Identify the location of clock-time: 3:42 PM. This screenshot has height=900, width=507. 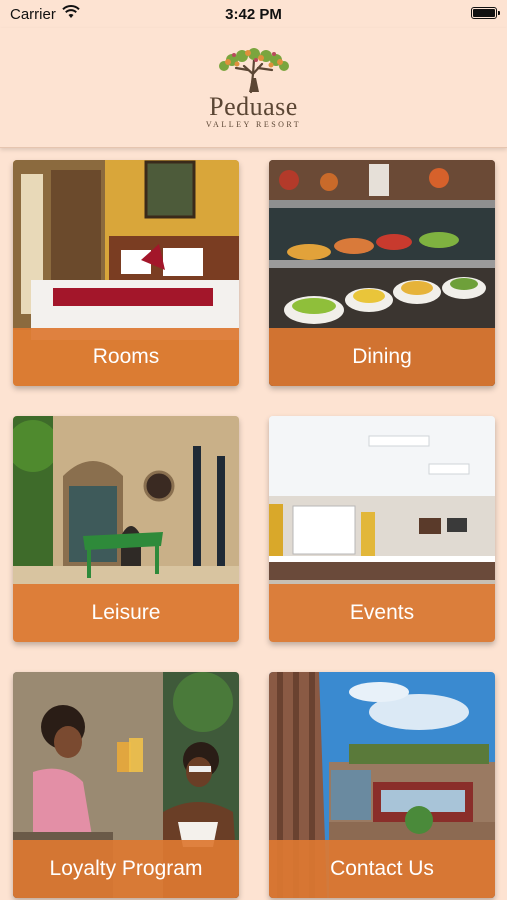
(253, 14).